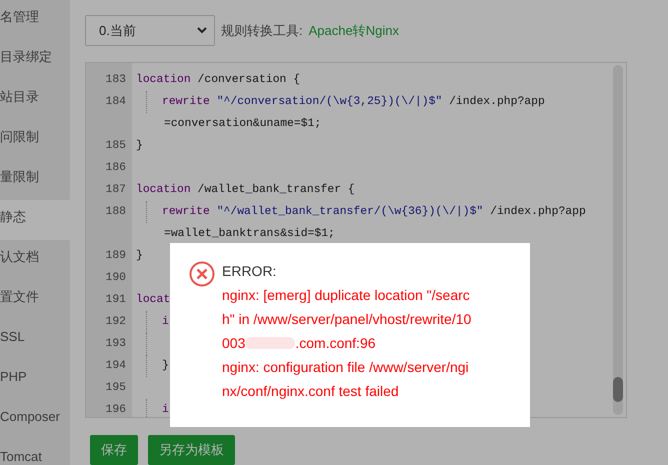 The image size is (668, 465). What do you see at coordinates (115, 80) in the screenshot?
I see `line-number: 183` at bounding box center [115, 80].